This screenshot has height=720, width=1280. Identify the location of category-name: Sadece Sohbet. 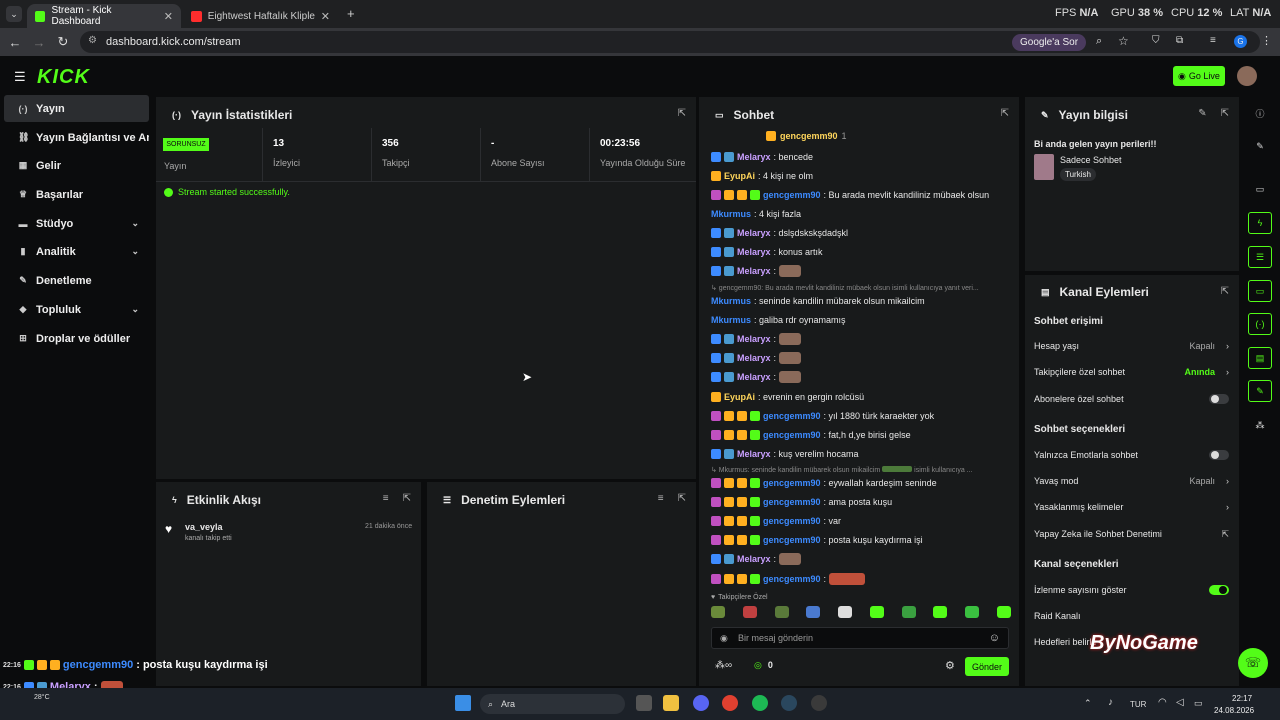
(1091, 160).